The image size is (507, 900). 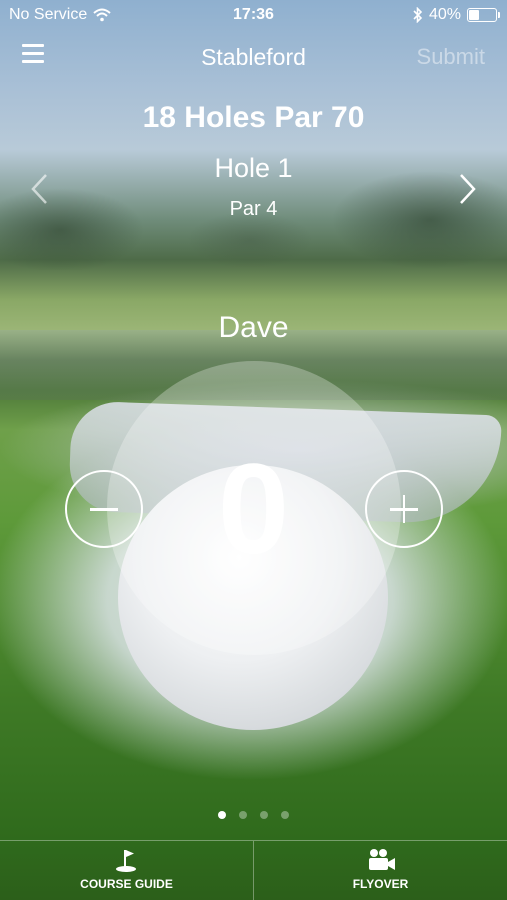 I want to click on golf-flag-icon, so click(x=125, y=861).